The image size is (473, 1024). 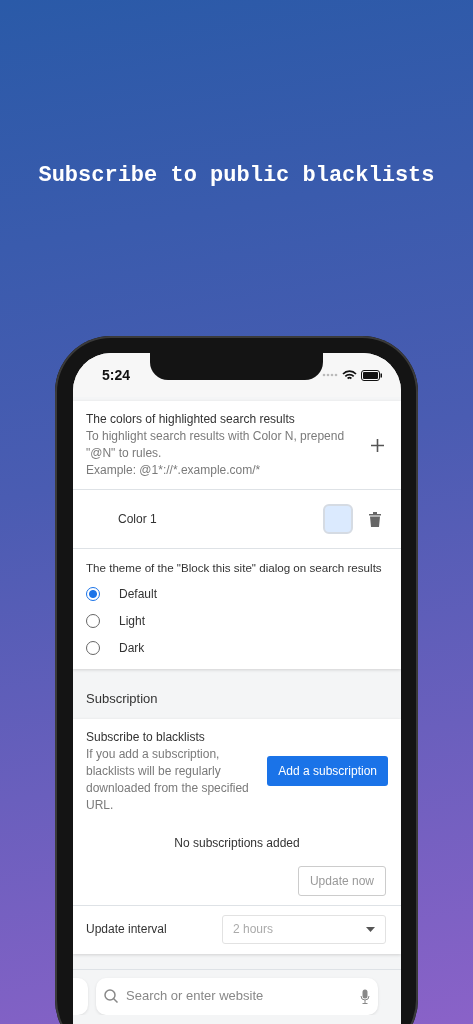 What do you see at coordinates (146, 737) in the screenshot?
I see `setting-title: Subscribe to blacklists` at bounding box center [146, 737].